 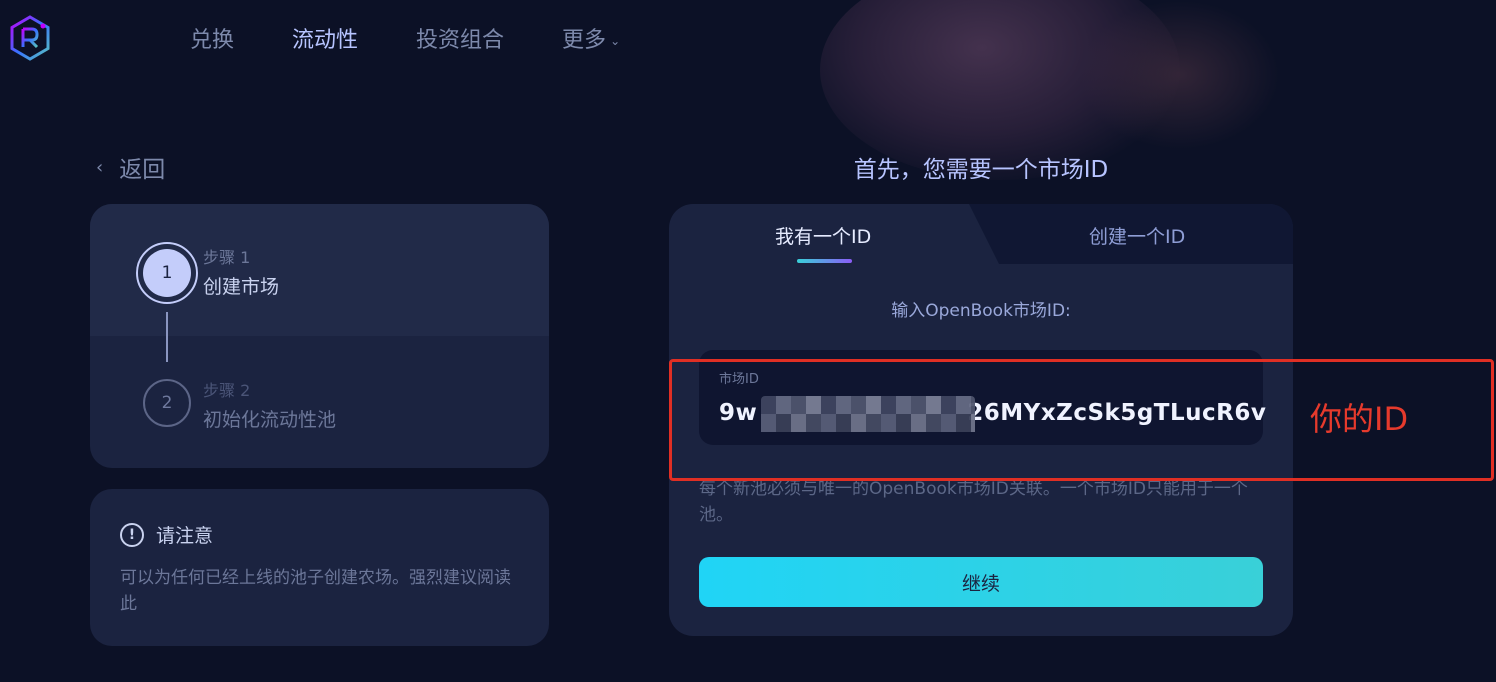 I want to click on raydium-logo-icon, so click(x=30, y=38).